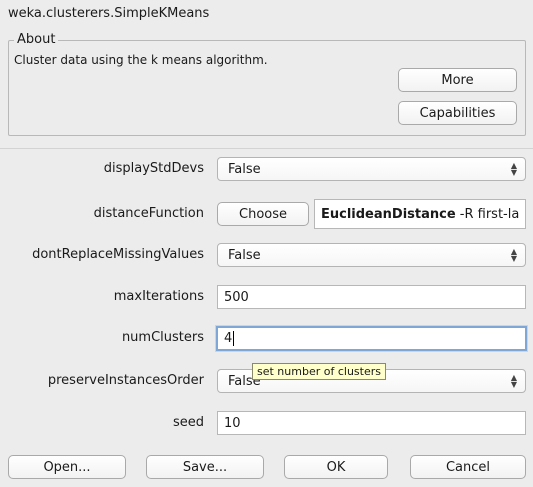 This screenshot has width=533, height=487. Describe the element at coordinates (371, 169) in the screenshot. I see `select-displayStdDevs: False ▲ ▼` at that location.